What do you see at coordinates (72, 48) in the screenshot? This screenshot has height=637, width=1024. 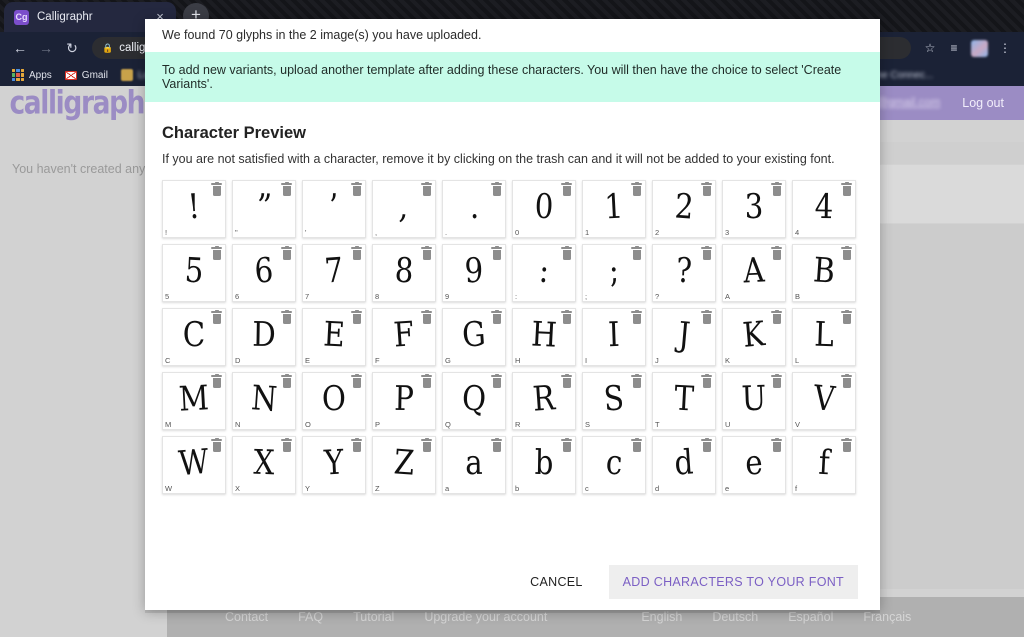 I see `reload-icon: ↻` at bounding box center [72, 48].